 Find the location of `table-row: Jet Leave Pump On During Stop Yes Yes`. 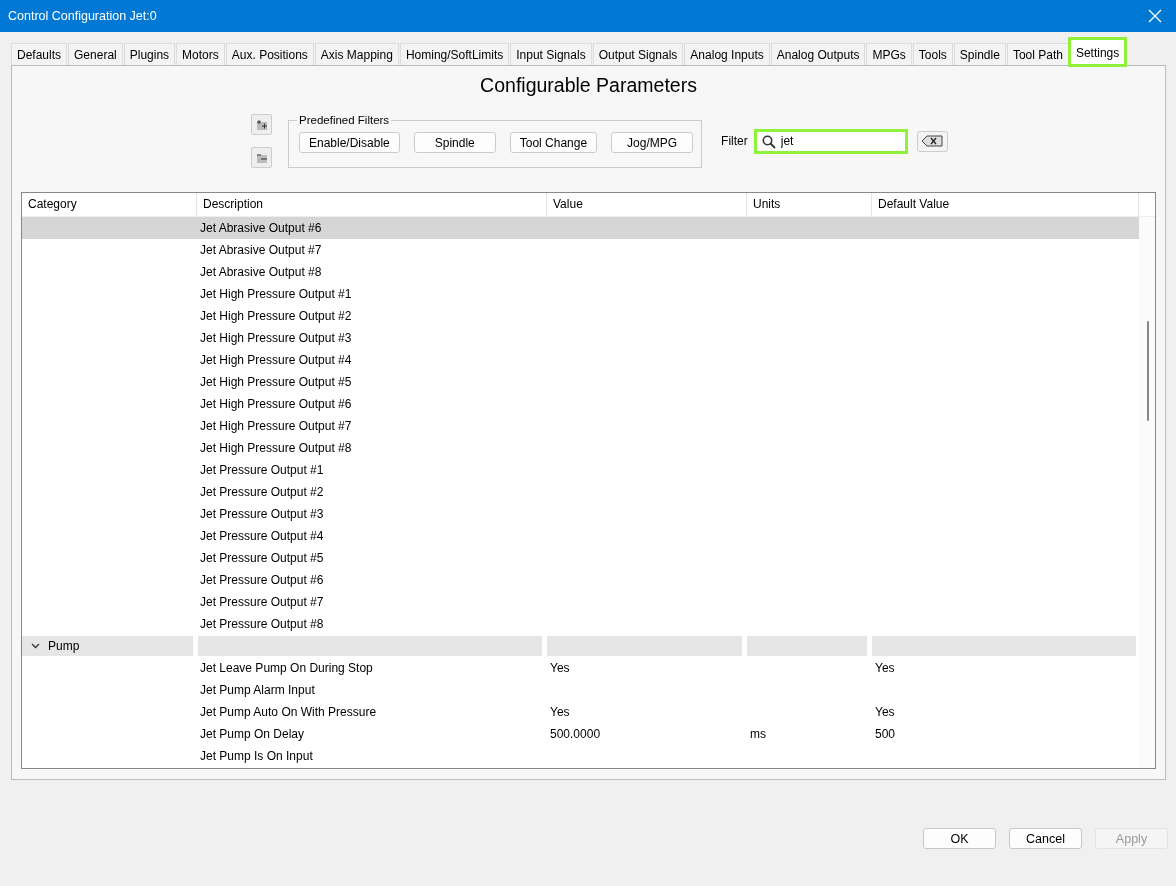

table-row: Jet Leave Pump On During Stop Yes Yes is located at coordinates (580, 668).